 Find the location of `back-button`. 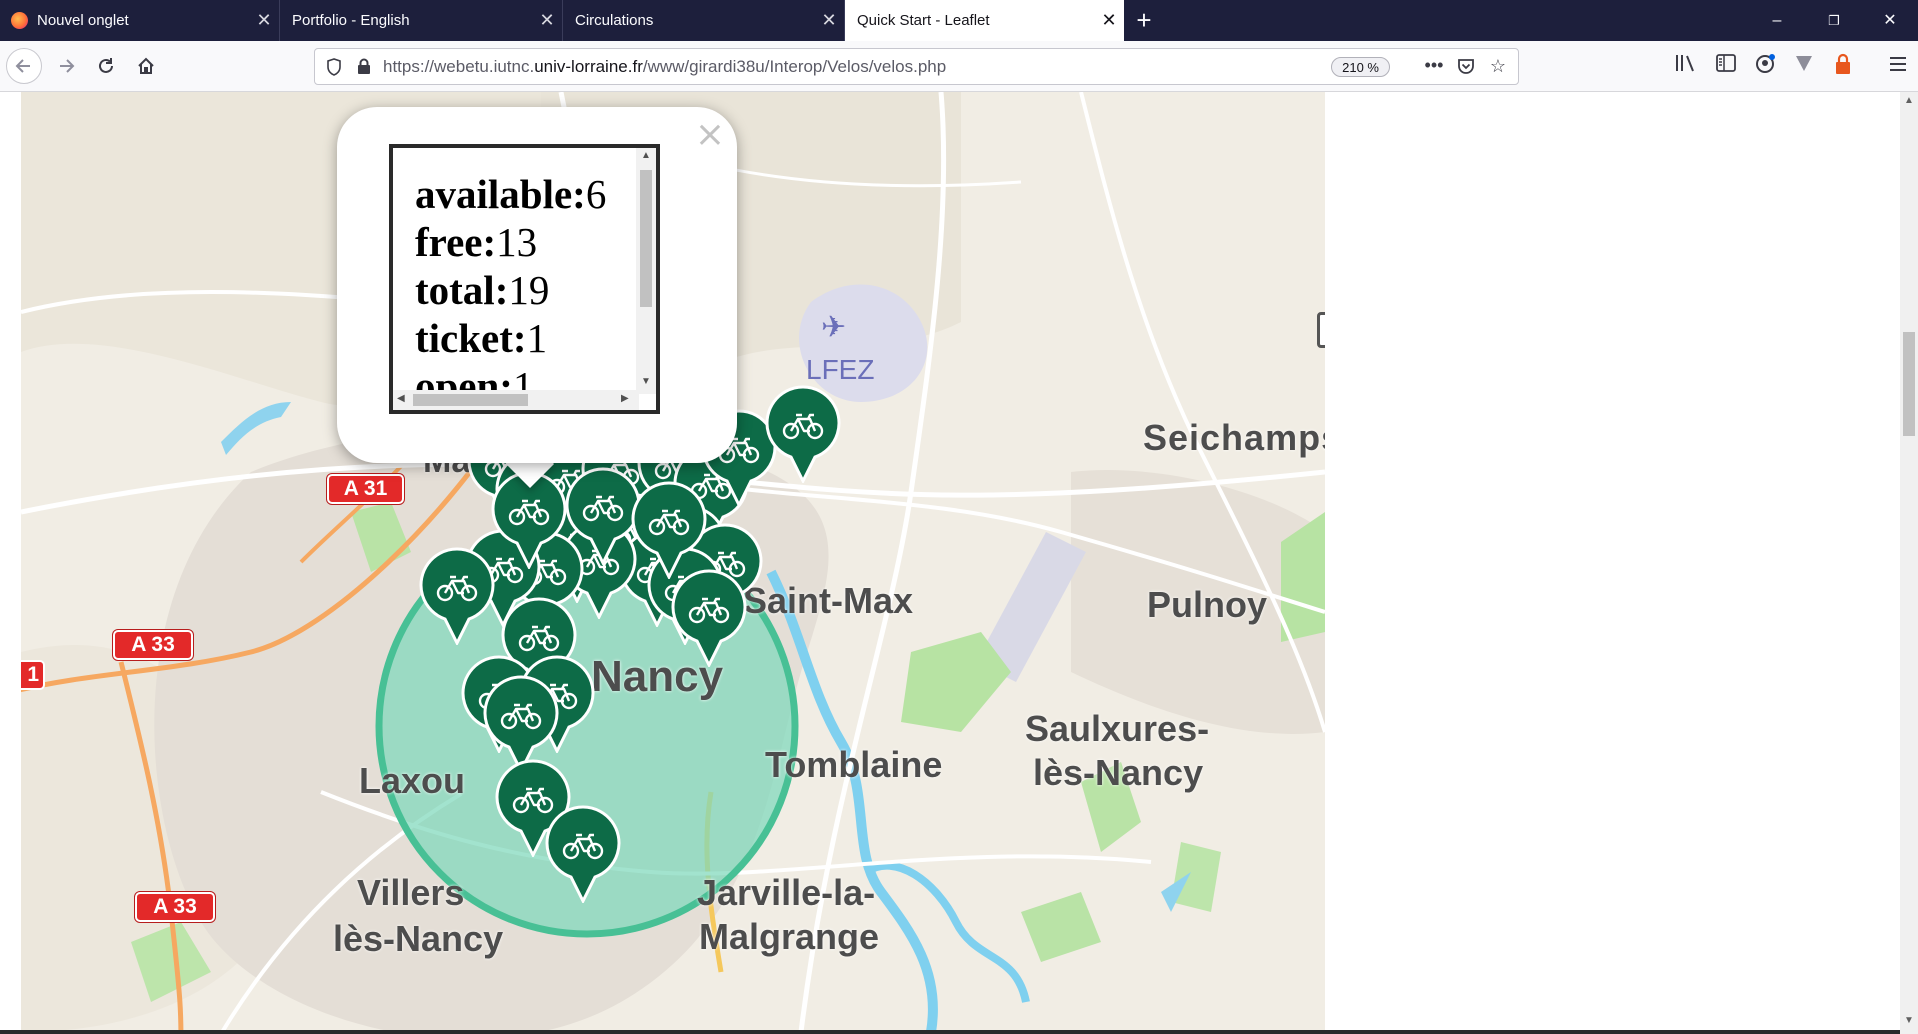

back-button is located at coordinates (24, 66).